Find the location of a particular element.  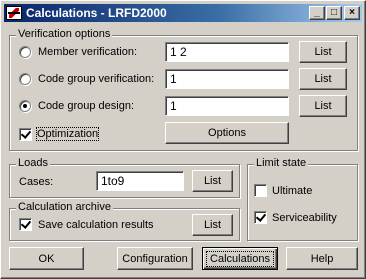

title-bar-buttons: _ □ × is located at coordinates (334, 13).